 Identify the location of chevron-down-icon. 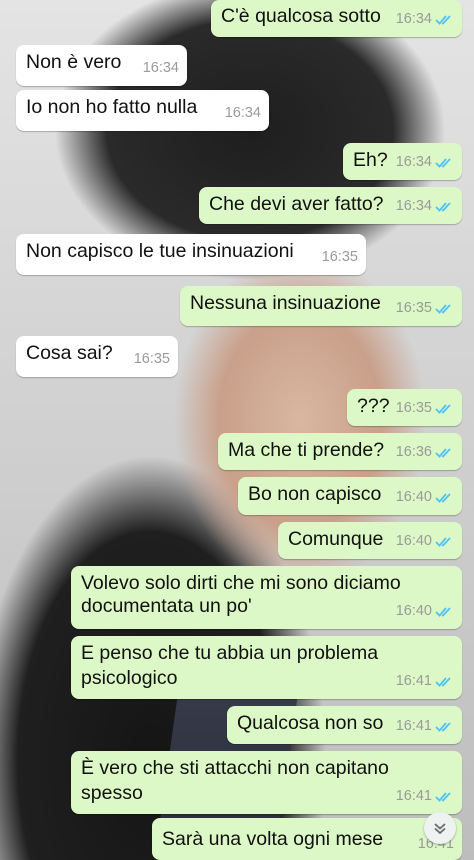
(440, 829).